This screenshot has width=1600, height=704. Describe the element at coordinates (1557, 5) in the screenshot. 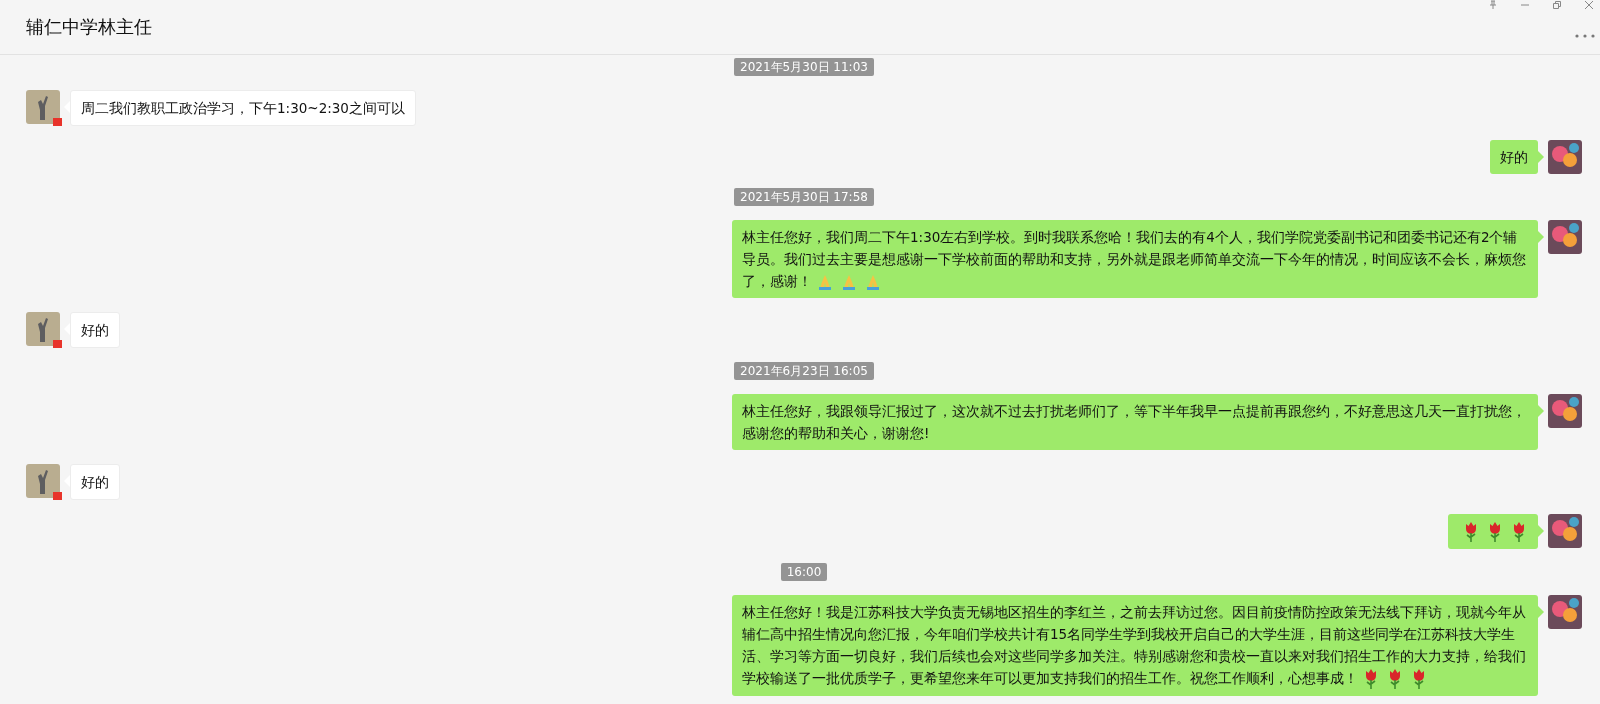

I see `restore-icon` at that location.